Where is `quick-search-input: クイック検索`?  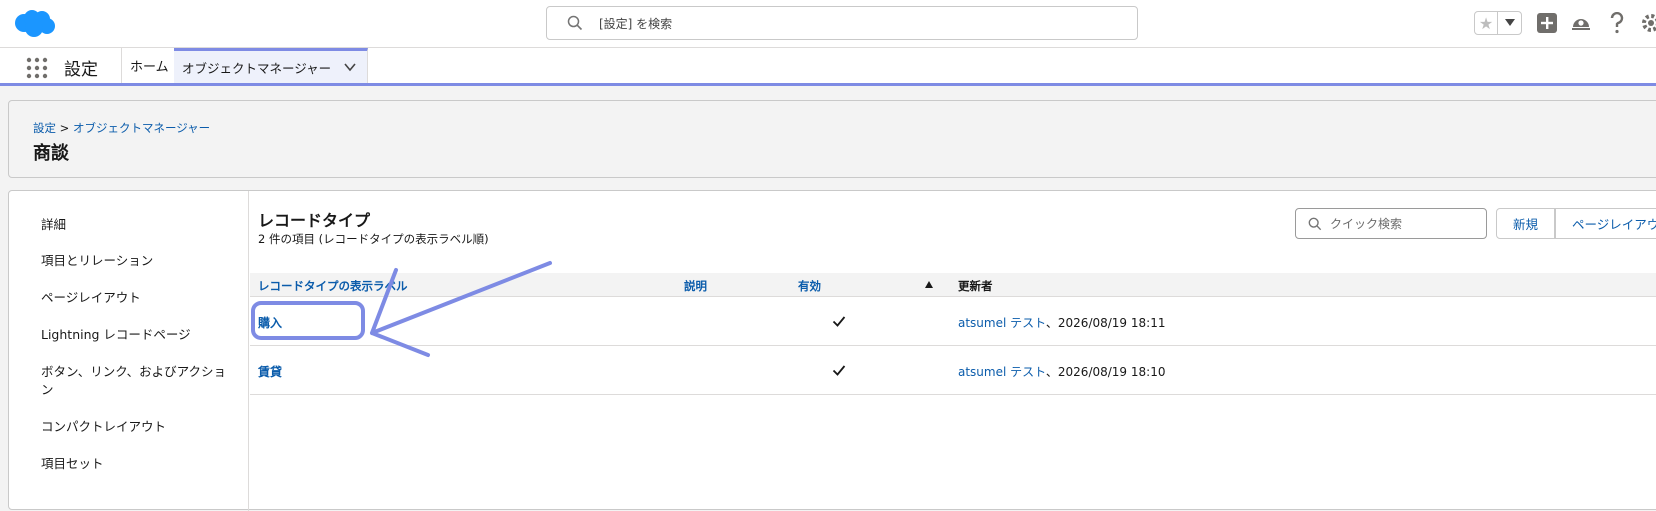
quick-search-input: クイック検索 is located at coordinates (1391, 223).